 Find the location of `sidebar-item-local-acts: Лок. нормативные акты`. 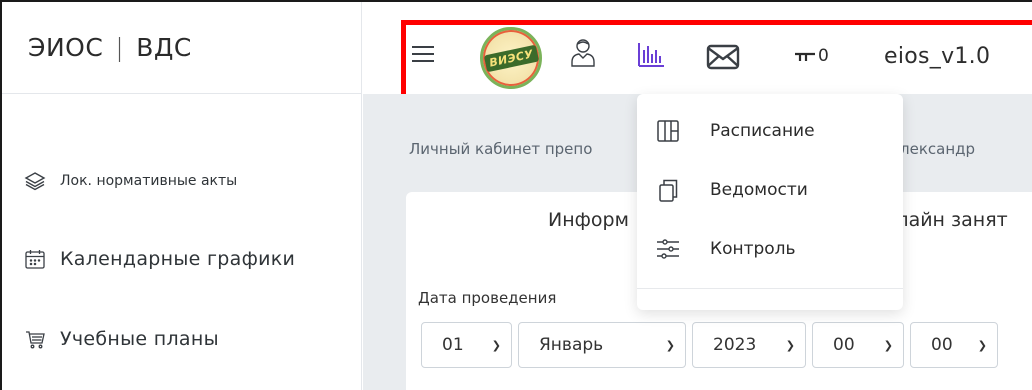

sidebar-item-local-acts: Лок. нормативные акты is located at coordinates (130, 181).